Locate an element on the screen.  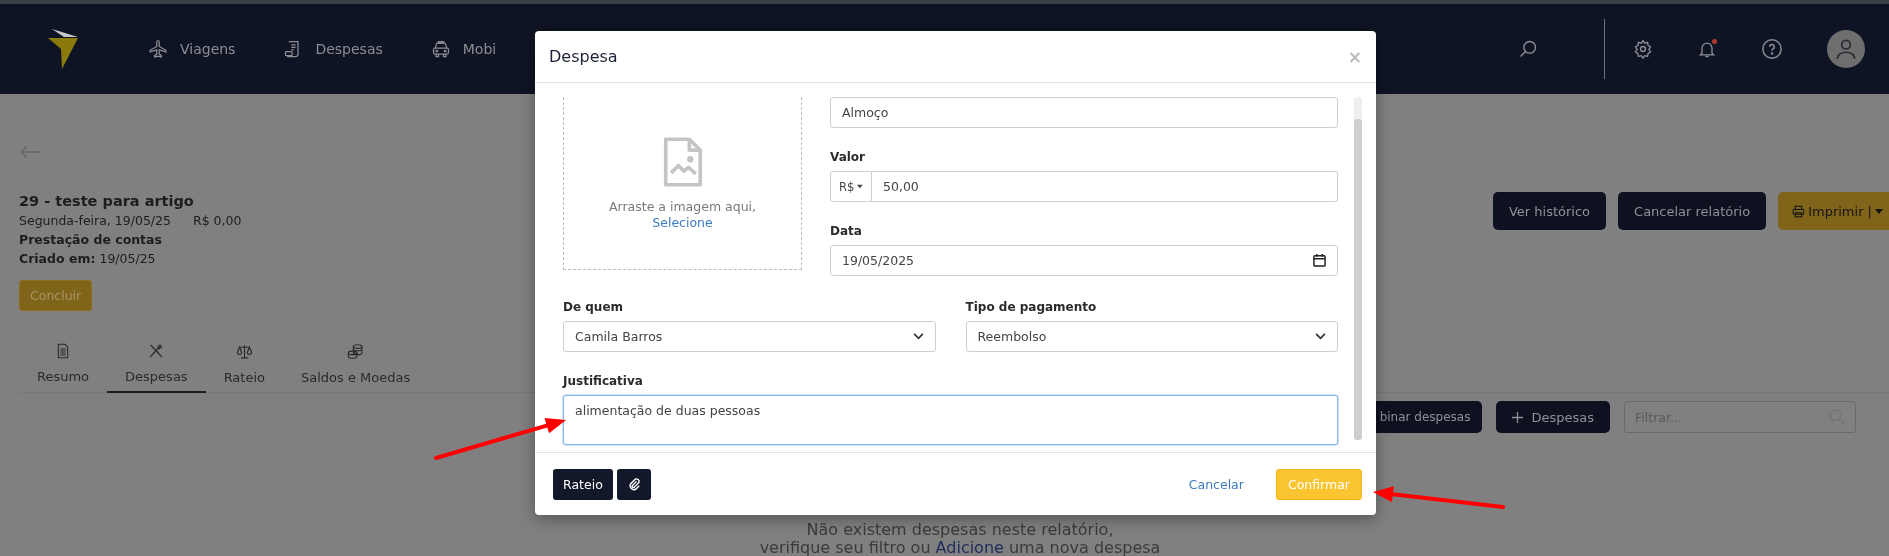
tab: Despesas is located at coordinates (156, 368).